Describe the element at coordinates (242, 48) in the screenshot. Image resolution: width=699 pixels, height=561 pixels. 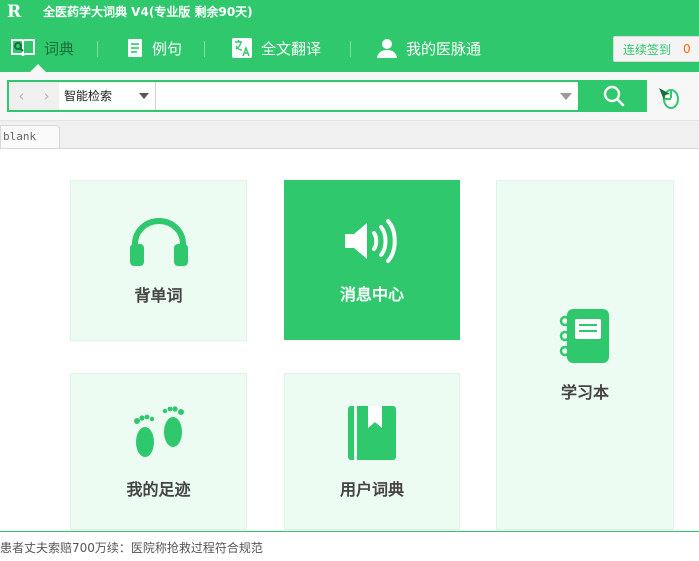
I see `translate-icon` at that location.